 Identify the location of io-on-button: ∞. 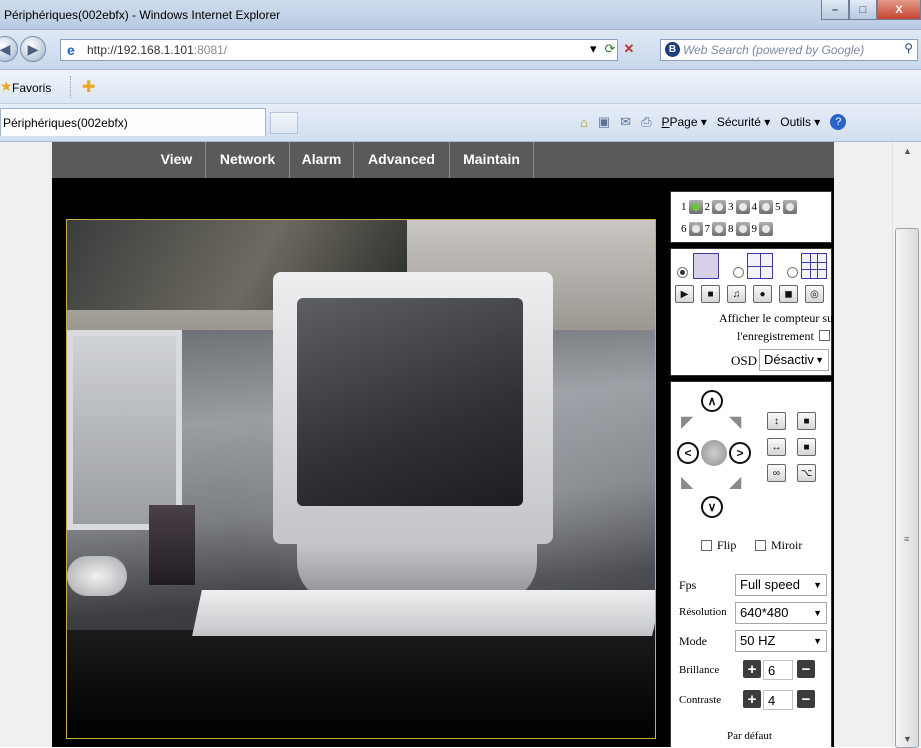
(776, 473).